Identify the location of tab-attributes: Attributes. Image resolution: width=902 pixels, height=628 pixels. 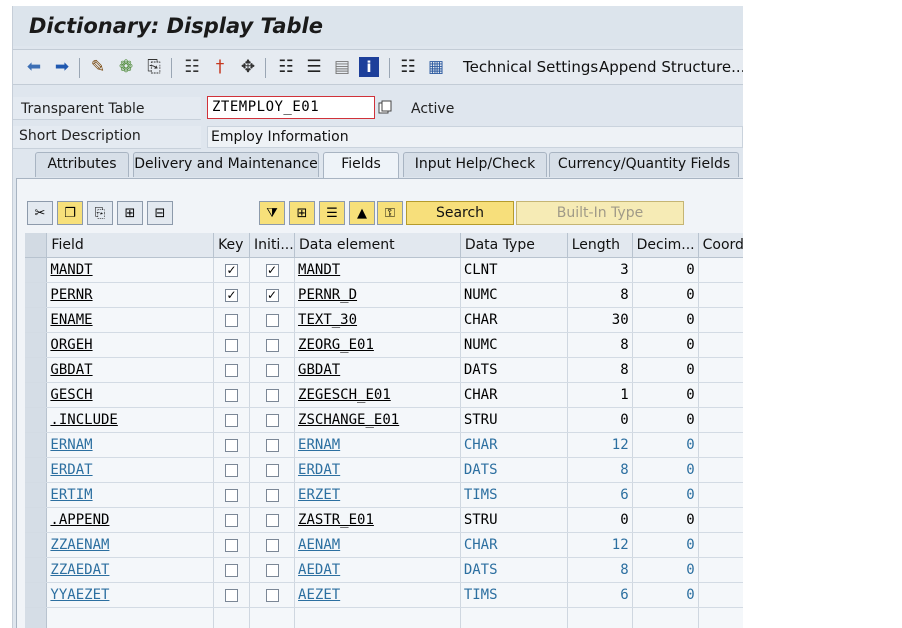
(82, 164).